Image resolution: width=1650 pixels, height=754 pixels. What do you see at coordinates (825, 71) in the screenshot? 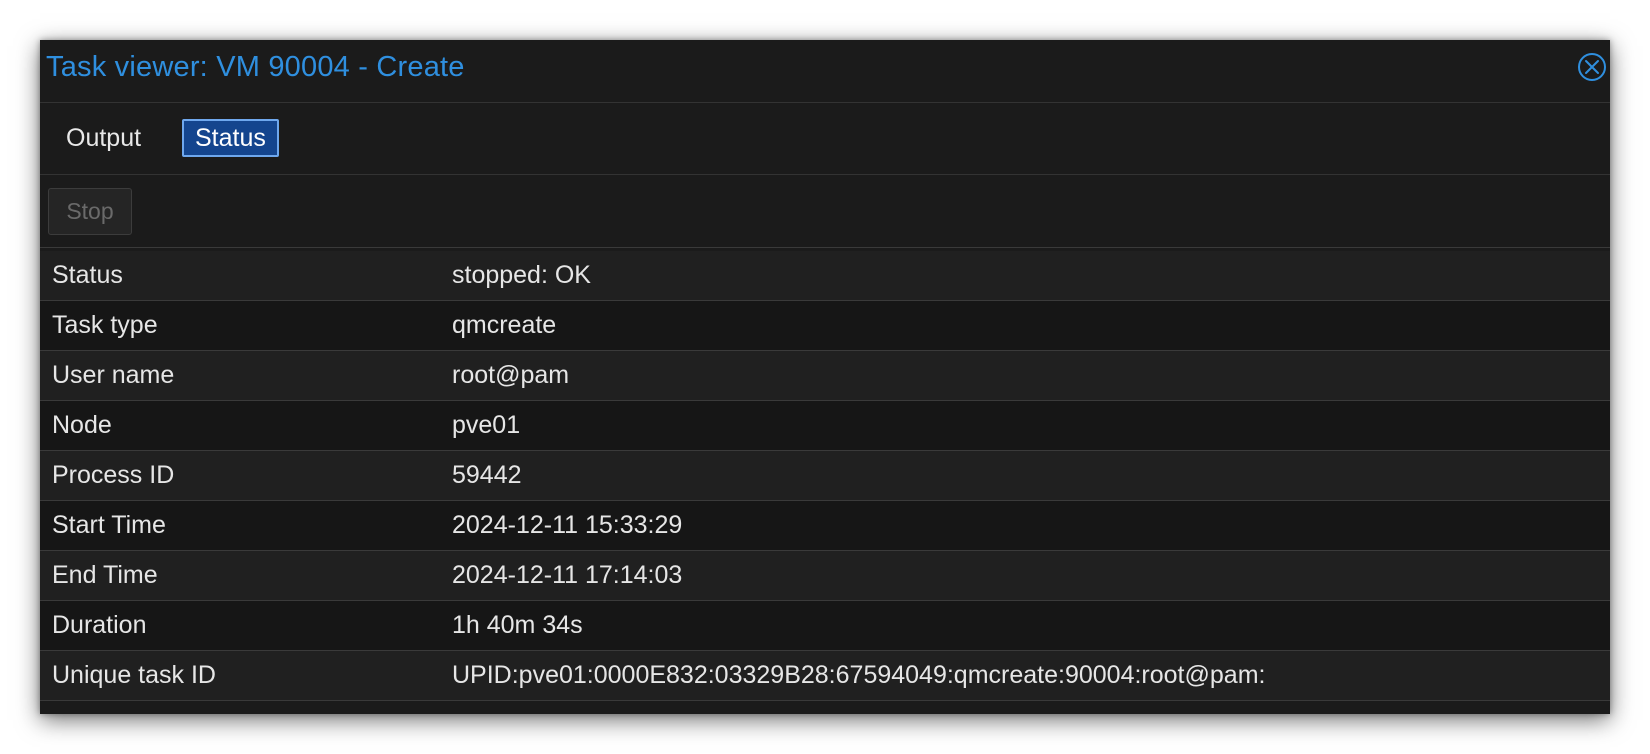
I see `title-bar: Task viewer: VM 90004 - Create` at bounding box center [825, 71].